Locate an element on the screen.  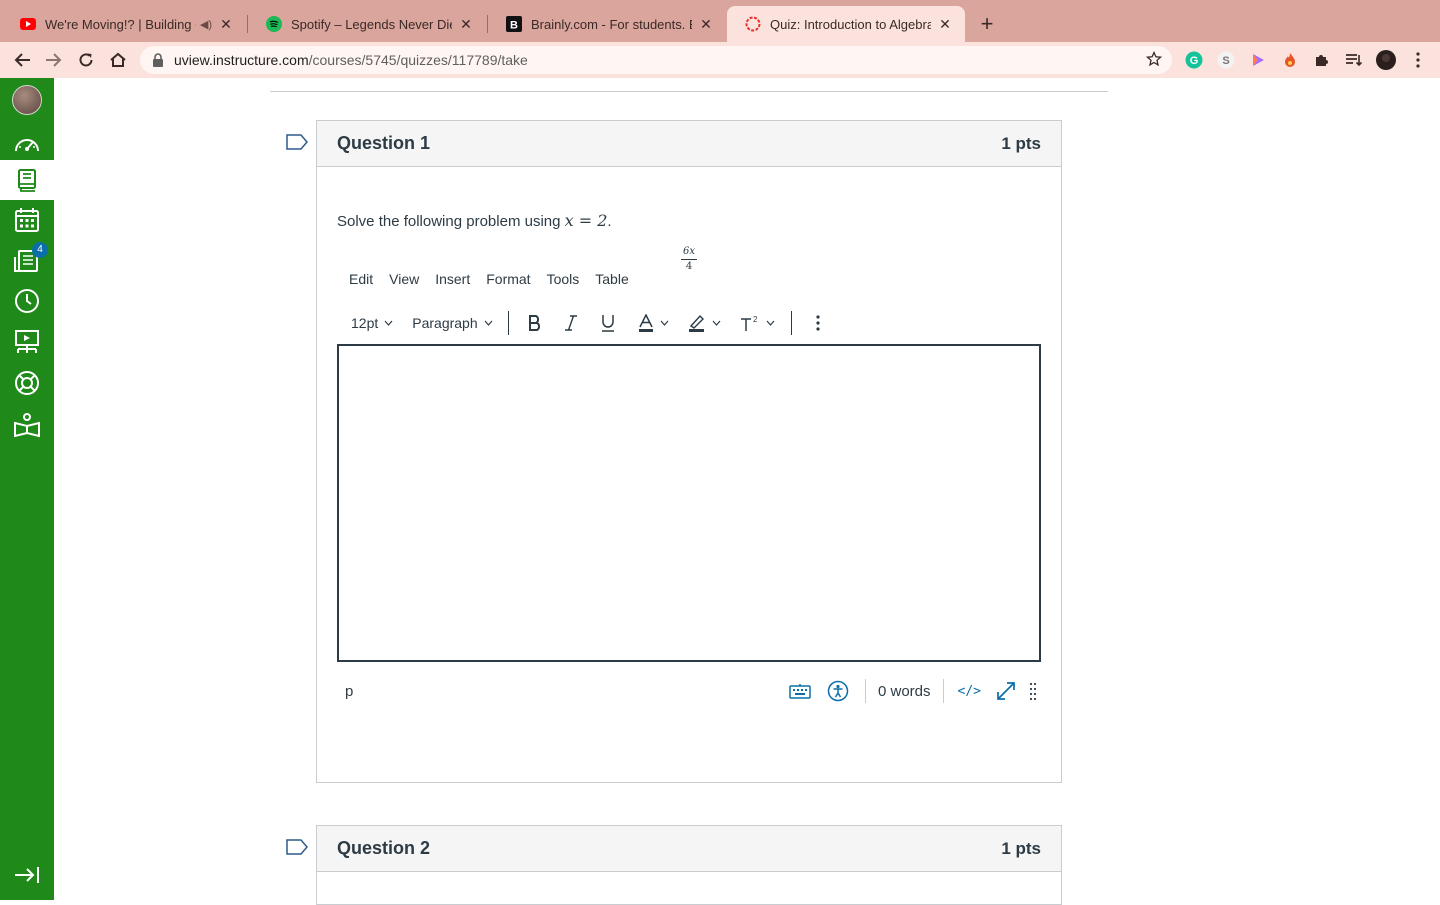
text-color-button is located at coordinates (653, 323).